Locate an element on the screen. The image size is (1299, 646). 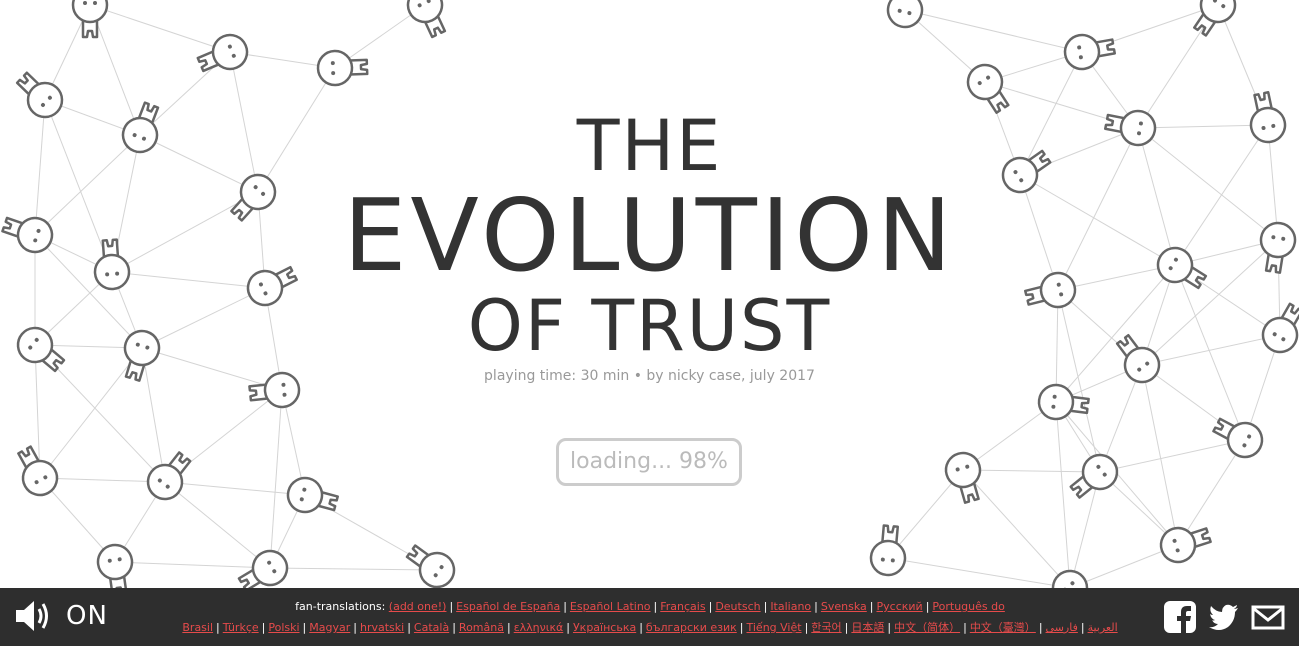
social-links is located at coordinates (1224, 617).